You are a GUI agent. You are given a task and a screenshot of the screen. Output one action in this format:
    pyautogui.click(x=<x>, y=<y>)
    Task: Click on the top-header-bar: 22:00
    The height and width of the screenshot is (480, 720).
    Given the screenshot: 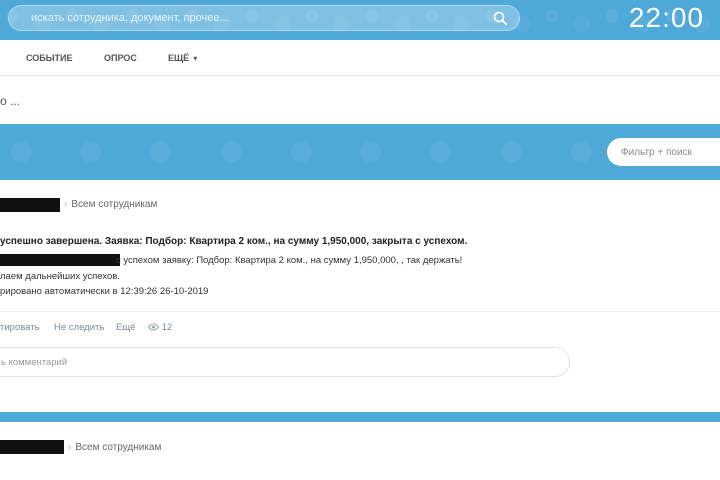 What is the action you would take?
    pyautogui.click(x=360, y=20)
    